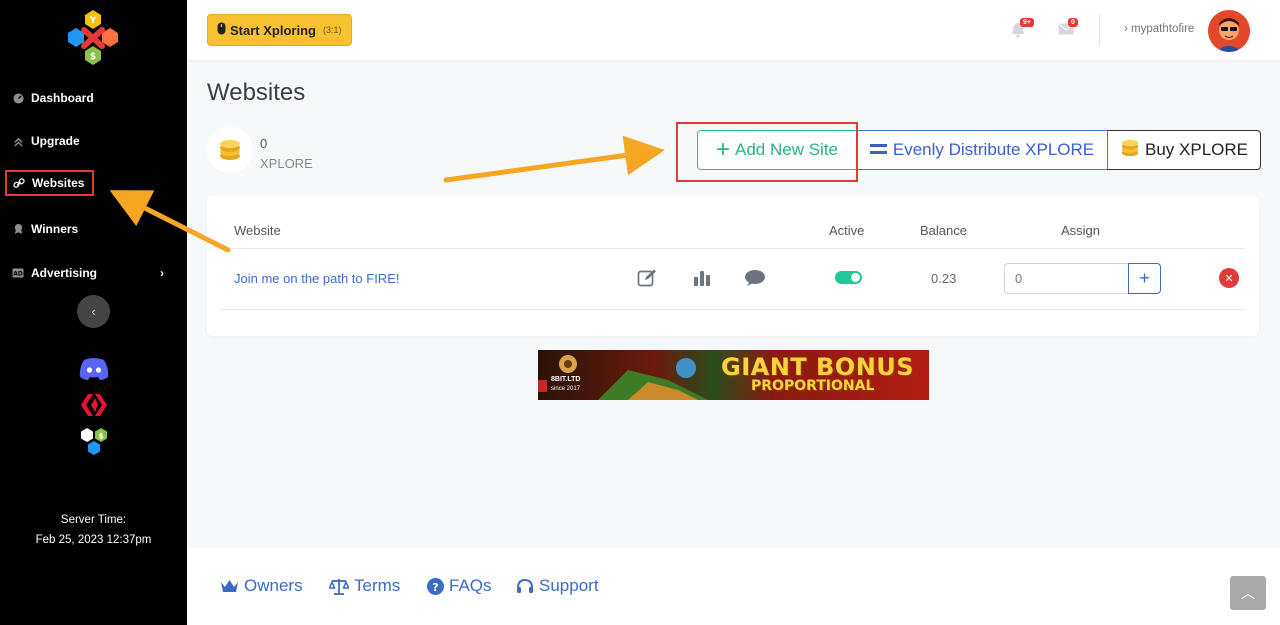 The image size is (1280, 625). Describe the element at coordinates (525, 585) in the screenshot. I see `headset-icon` at that location.